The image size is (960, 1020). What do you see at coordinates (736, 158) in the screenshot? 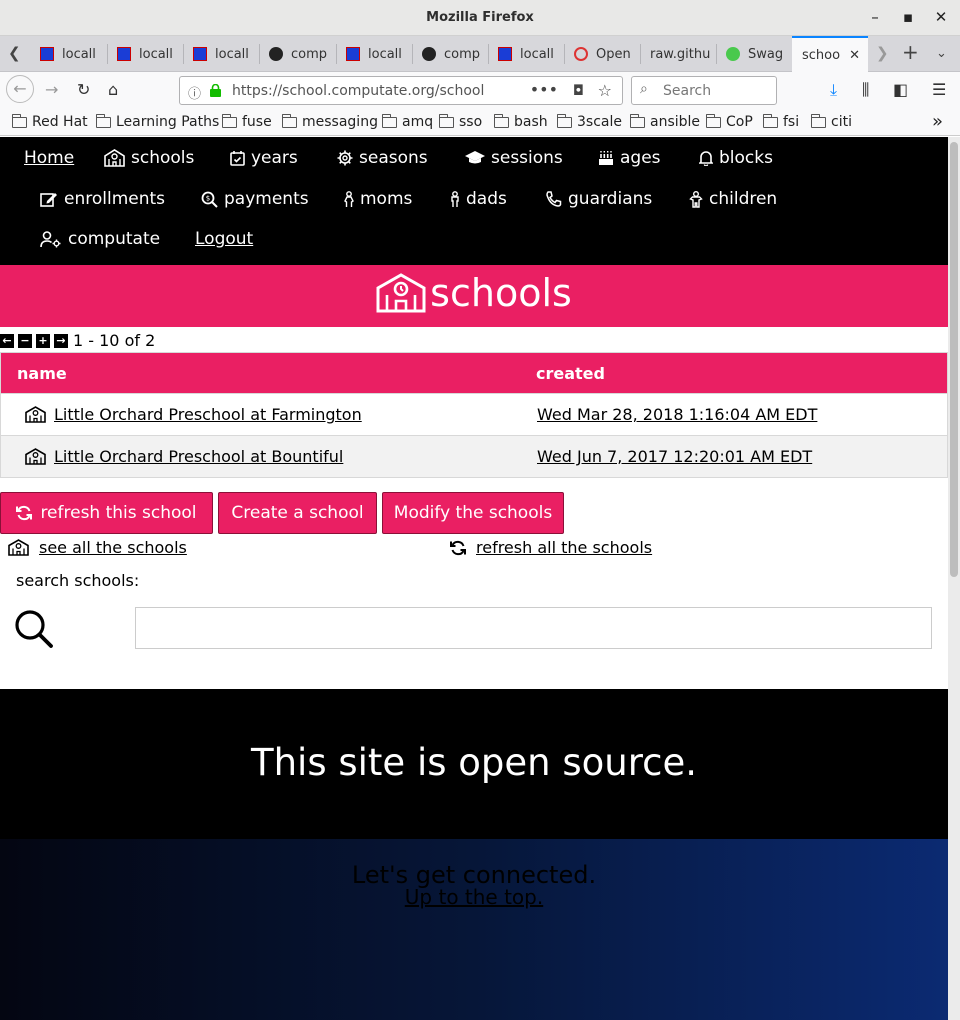
I see `nav-blocks: blocks` at bounding box center [736, 158].